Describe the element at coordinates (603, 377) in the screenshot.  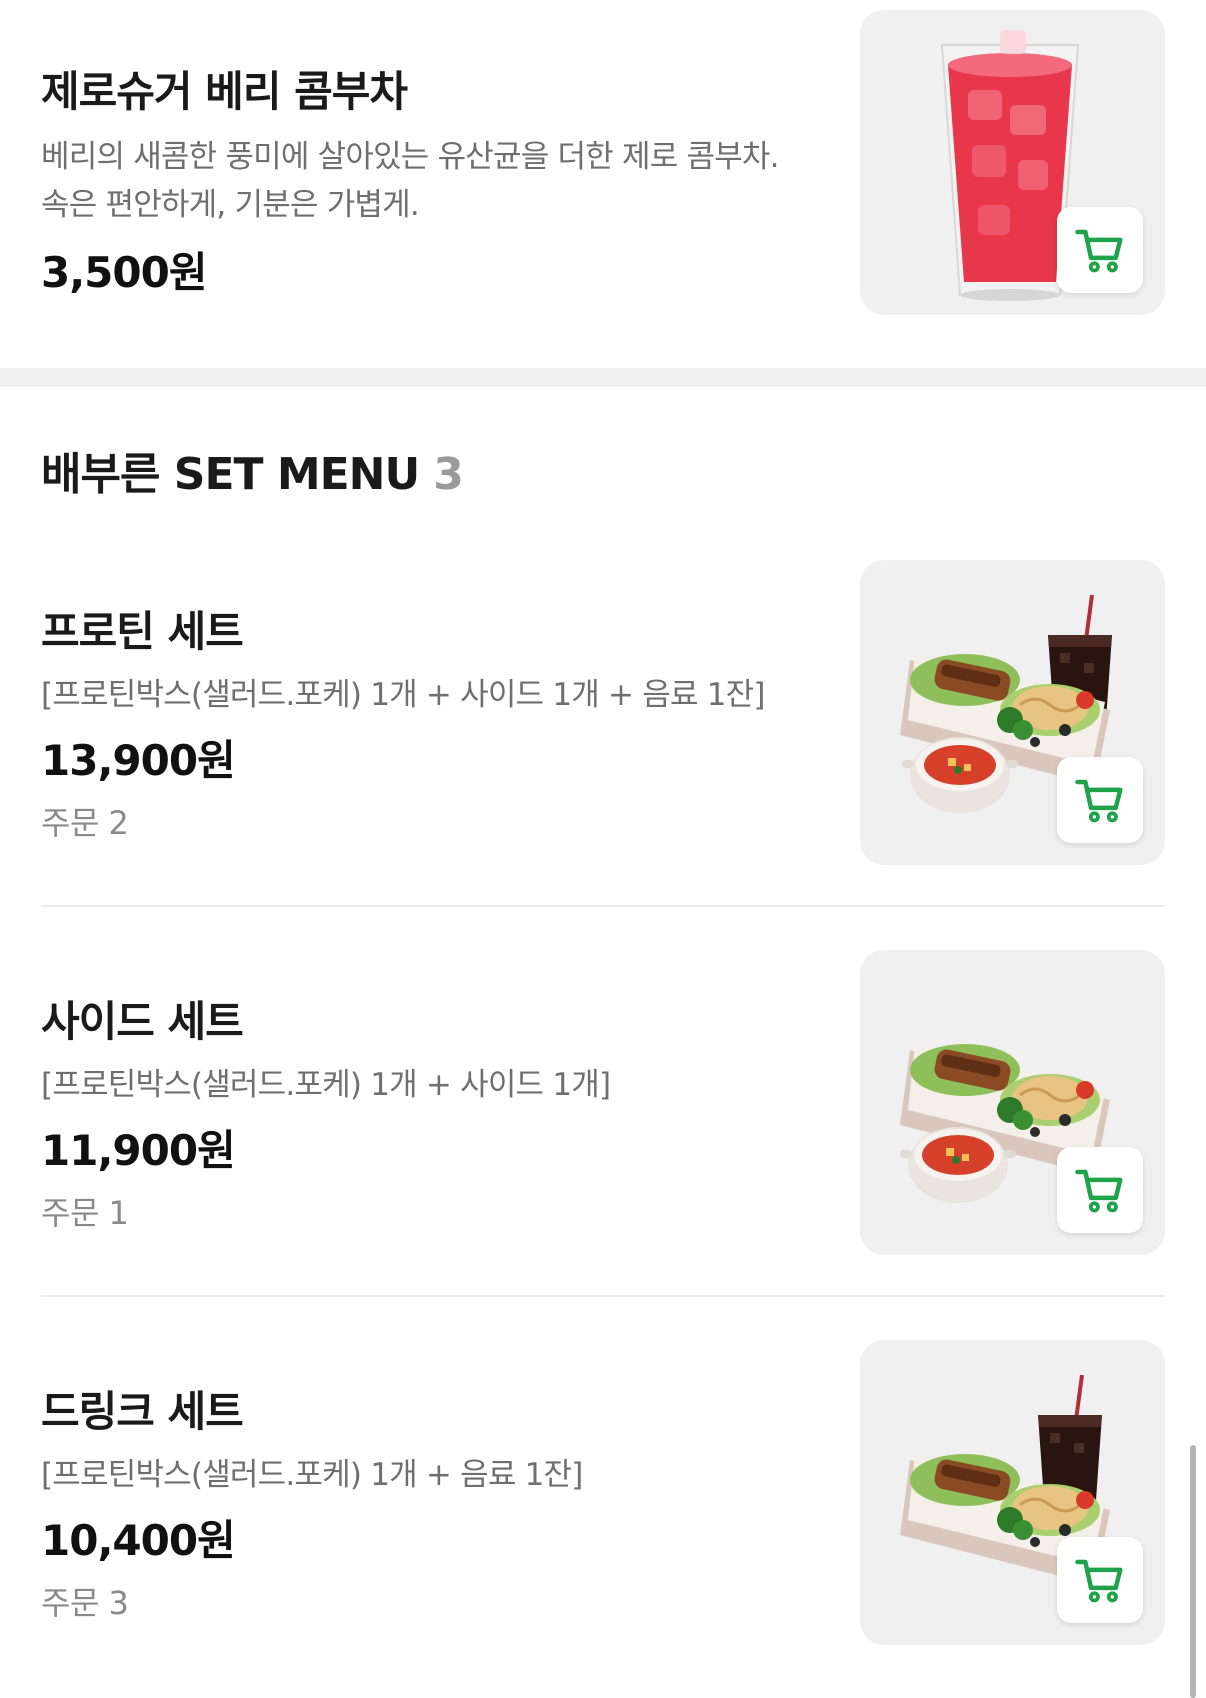
I see `section-divider` at that location.